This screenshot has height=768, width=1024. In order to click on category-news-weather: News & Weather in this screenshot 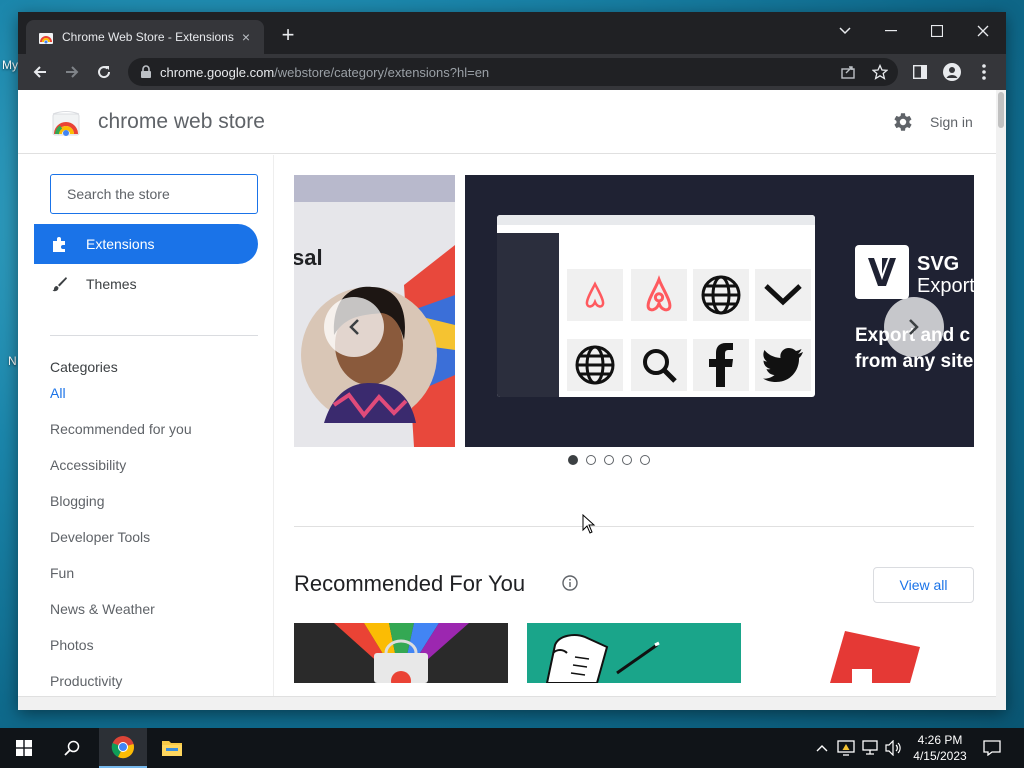, I will do `click(102, 609)`.